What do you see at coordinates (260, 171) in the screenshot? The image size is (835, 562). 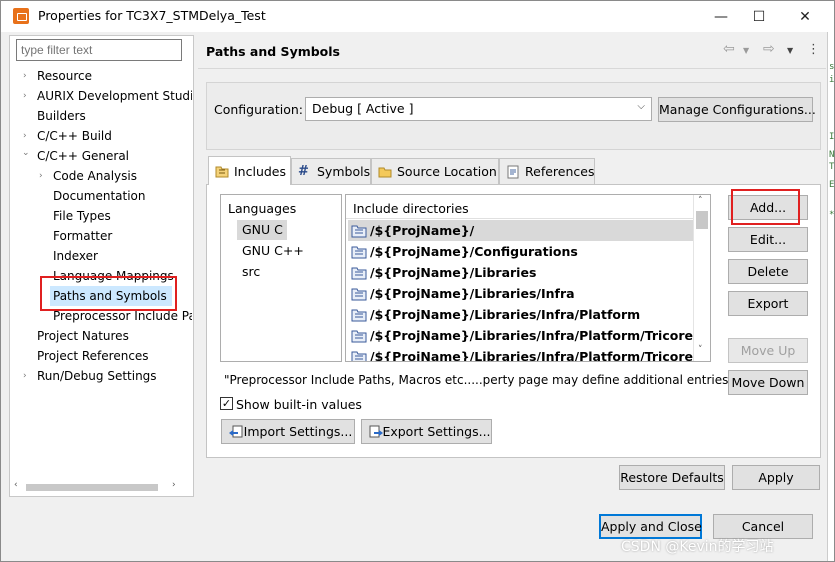 I see `tab-label: Includes` at bounding box center [260, 171].